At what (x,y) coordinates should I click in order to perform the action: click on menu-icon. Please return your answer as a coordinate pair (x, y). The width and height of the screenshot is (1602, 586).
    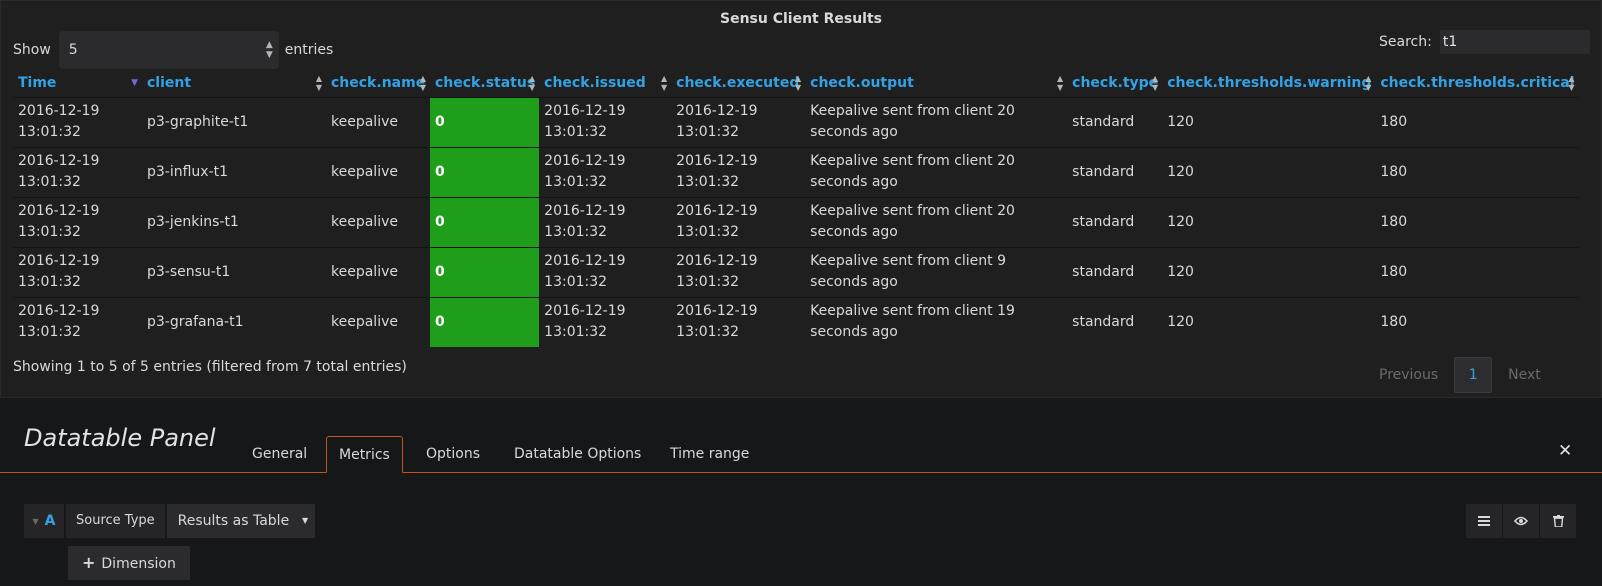
    Looking at the image, I should click on (1484, 521).